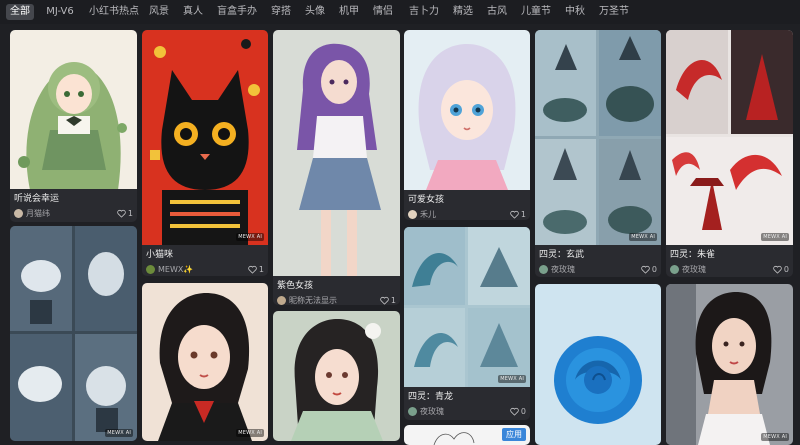  I want to click on image-card-blue-rose, so click(598, 364).